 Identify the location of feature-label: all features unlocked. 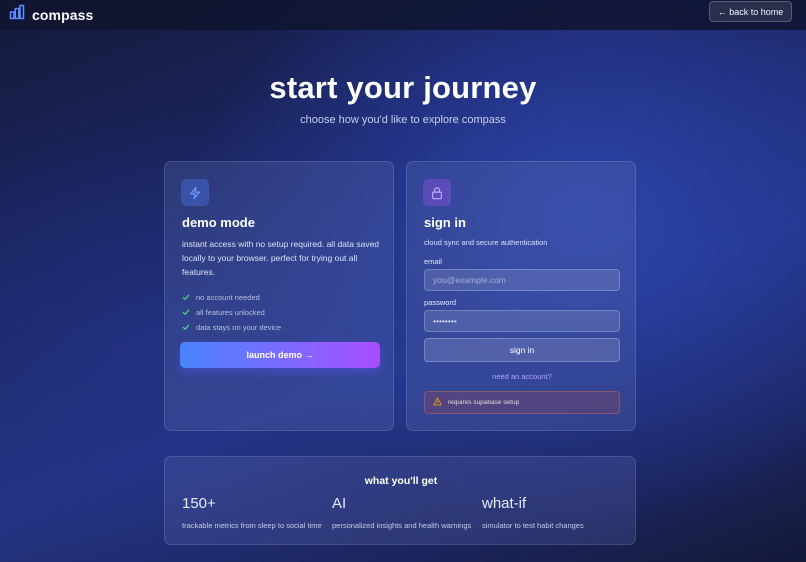
(230, 312).